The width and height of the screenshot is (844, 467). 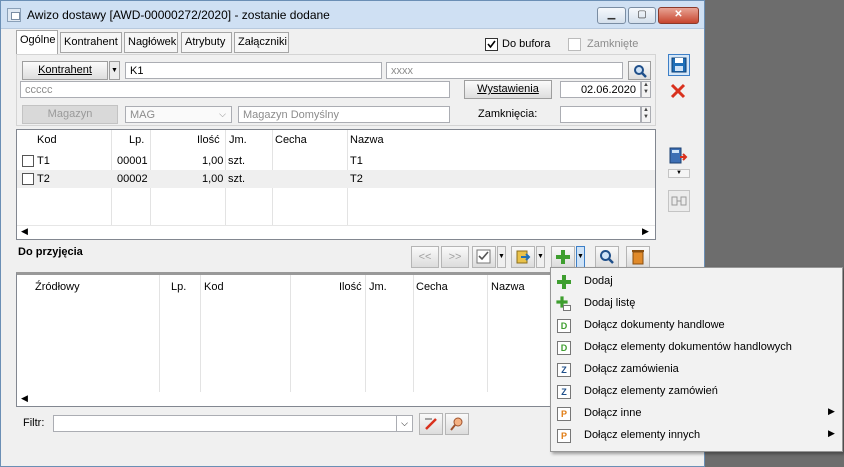 I want to click on calculator-arrow-icon, so click(x=678, y=155).